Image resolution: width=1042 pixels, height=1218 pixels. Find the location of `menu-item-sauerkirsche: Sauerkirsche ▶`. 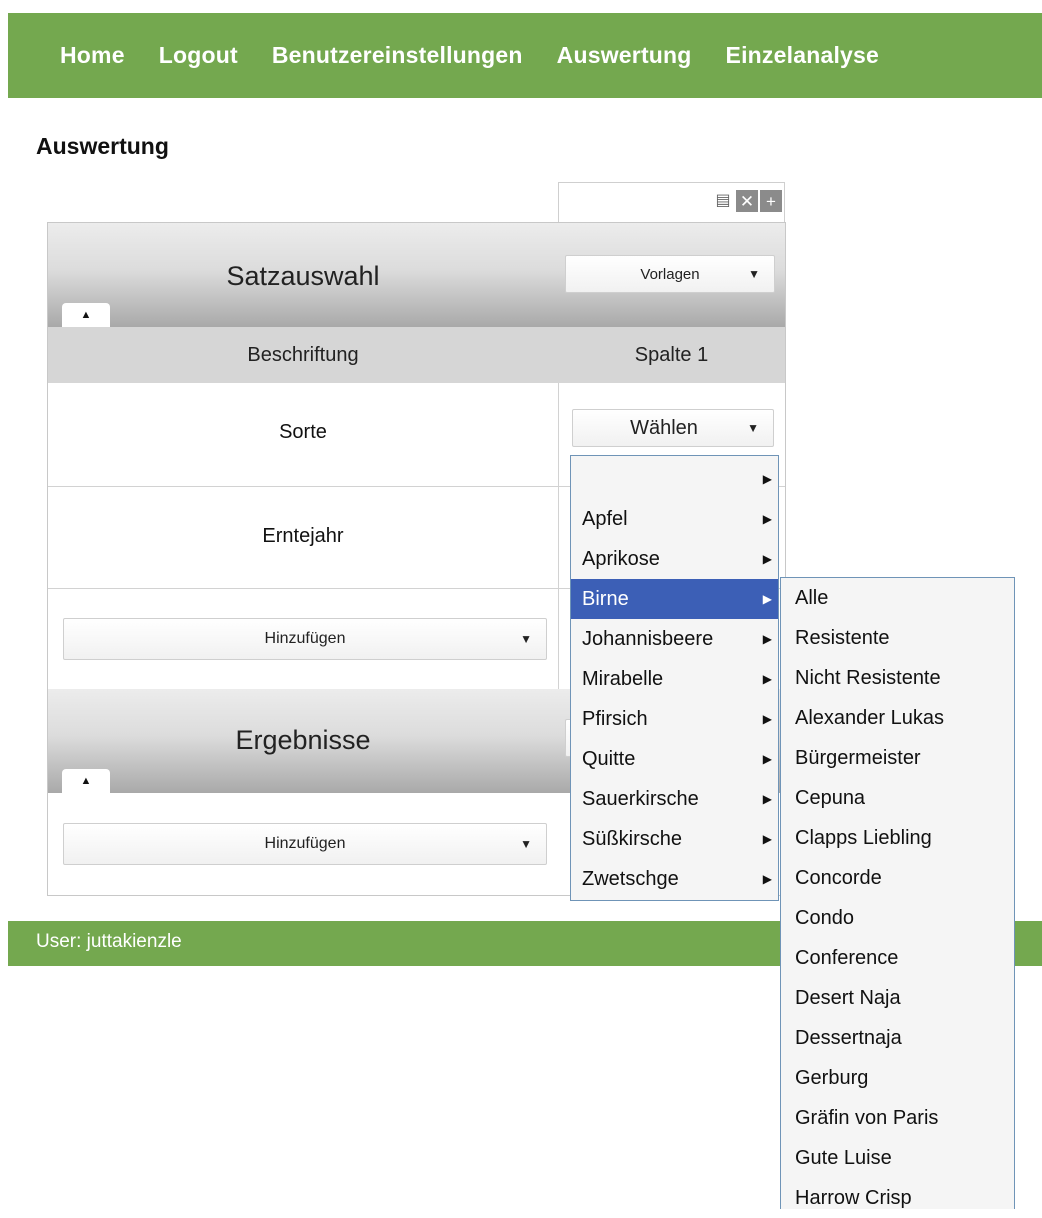

menu-item-sauerkirsche: Sauerkirsche ▶ is located at coordinates (674, 799).